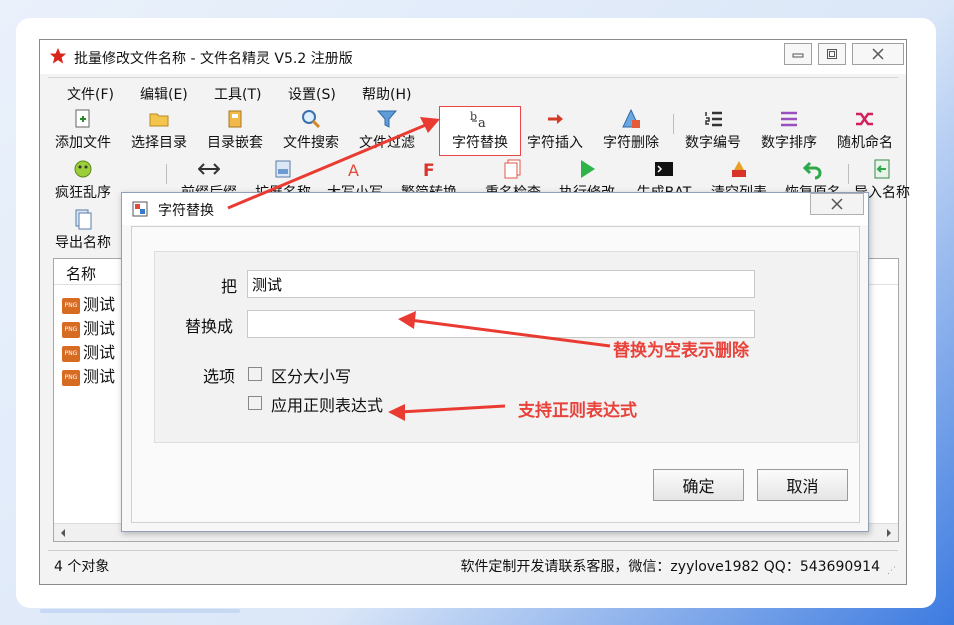  What do you see at coordinates (63, 533) in the screenshot?
I see `scroll-left-icon` at bounding box center [63, 533].